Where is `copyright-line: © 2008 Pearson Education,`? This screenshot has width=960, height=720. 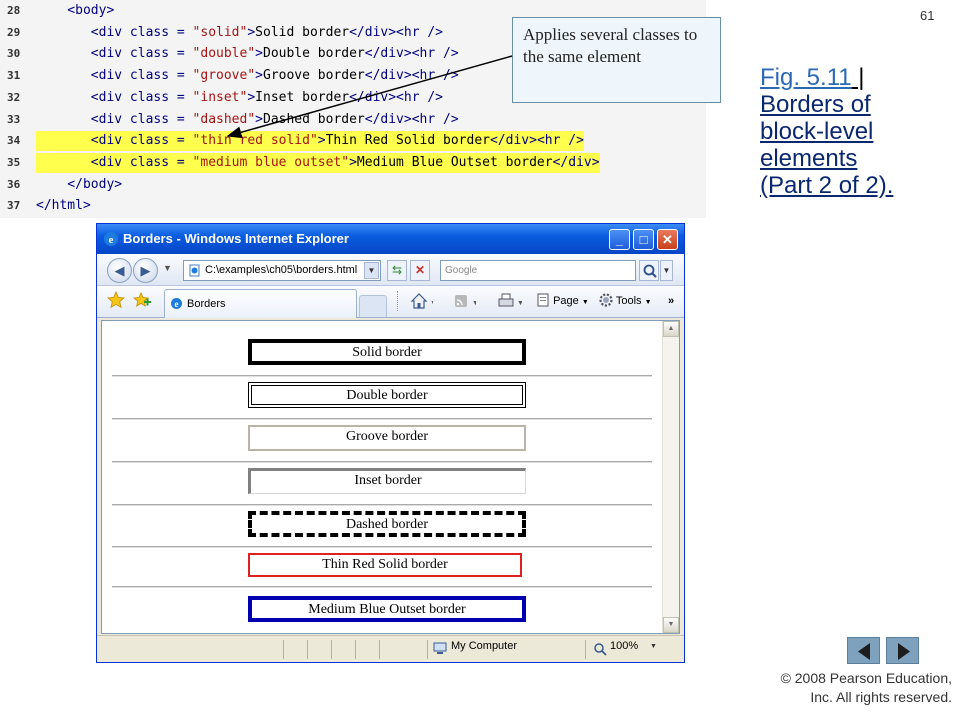
copyright-line: © 2008 Pearson Education, is located at coordinates (866, 678).